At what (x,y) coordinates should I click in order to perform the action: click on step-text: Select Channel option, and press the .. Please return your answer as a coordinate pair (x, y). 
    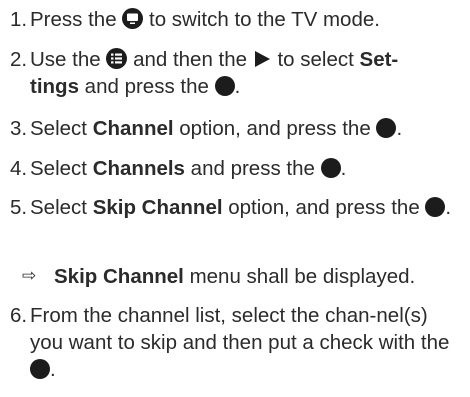
    Looking at the image, I should click on (216, 128).